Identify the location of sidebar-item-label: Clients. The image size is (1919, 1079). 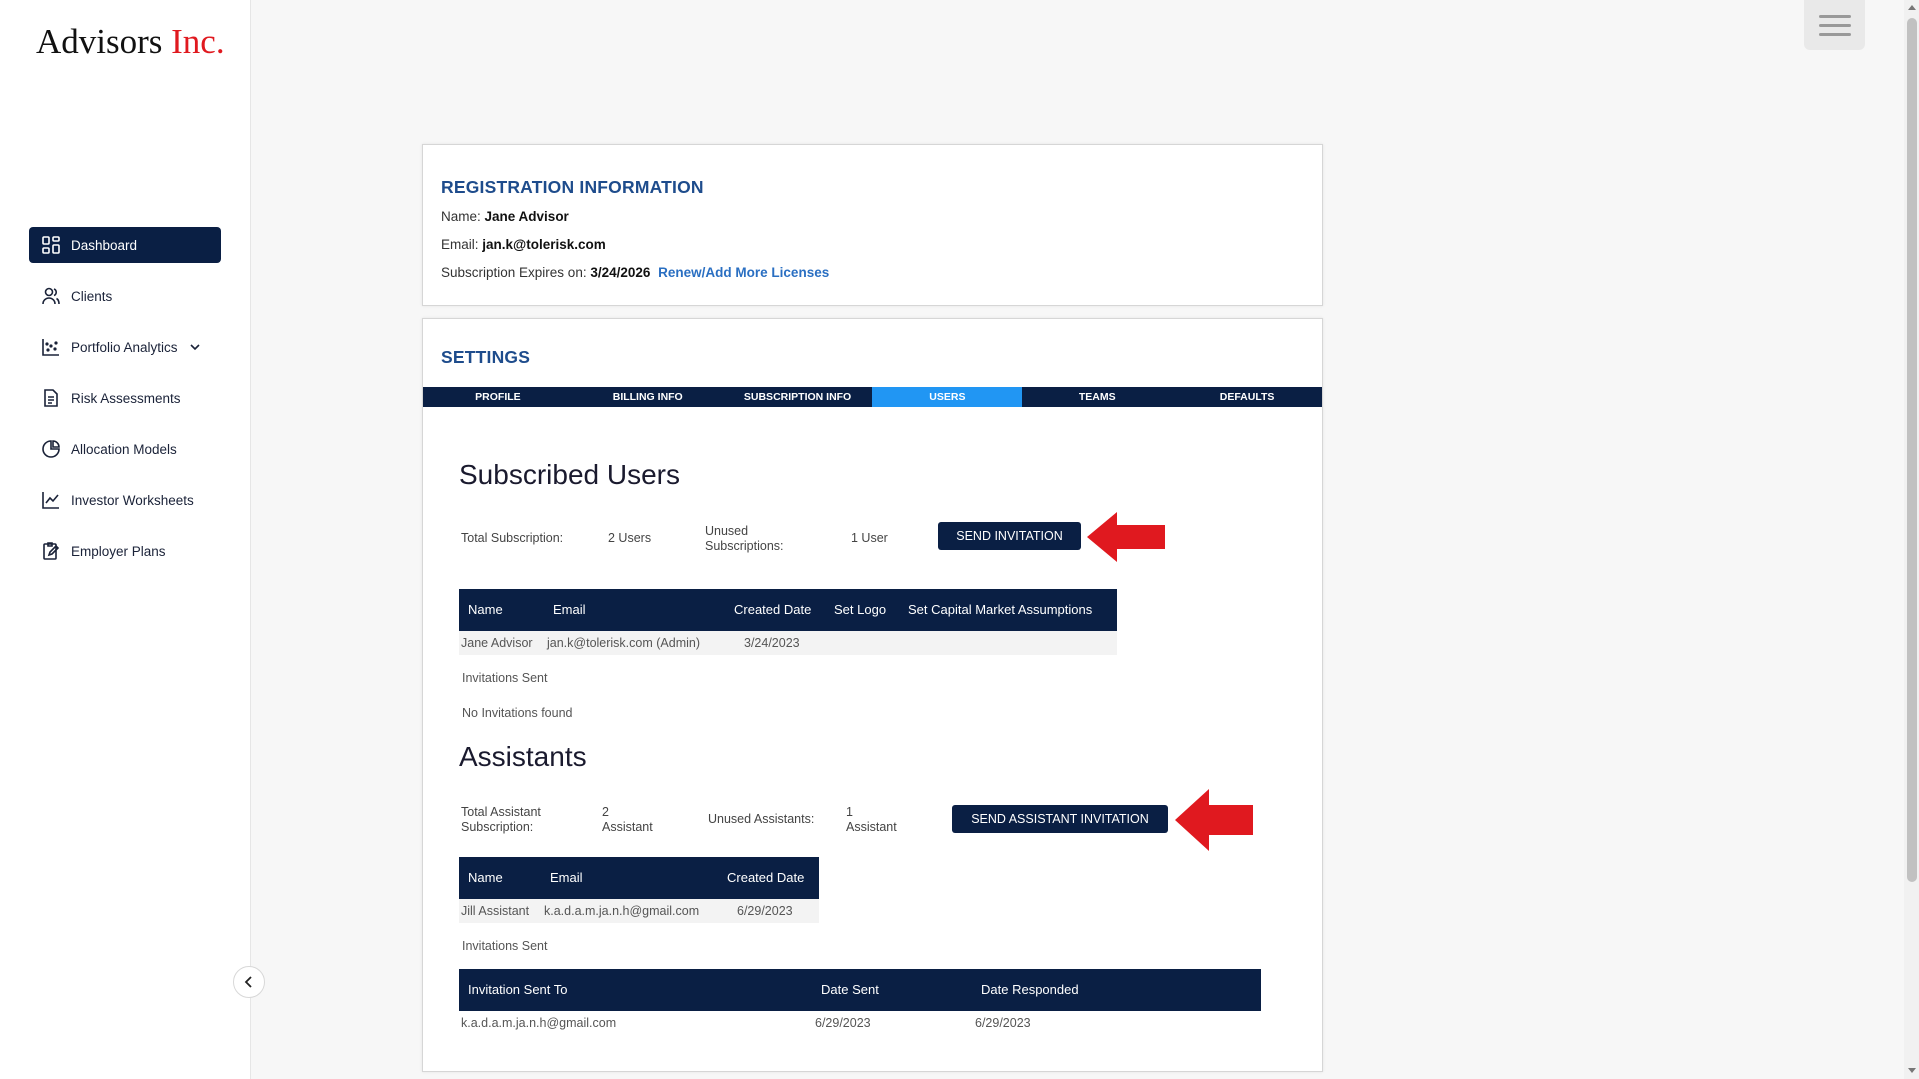
(92, 296).